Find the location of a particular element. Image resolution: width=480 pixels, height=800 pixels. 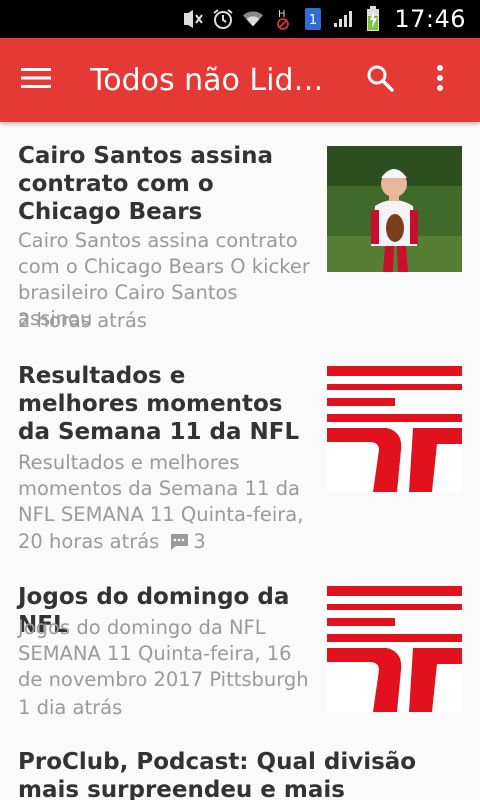

article-meta: 1 dia atrás is located at coordinates (70, 708).